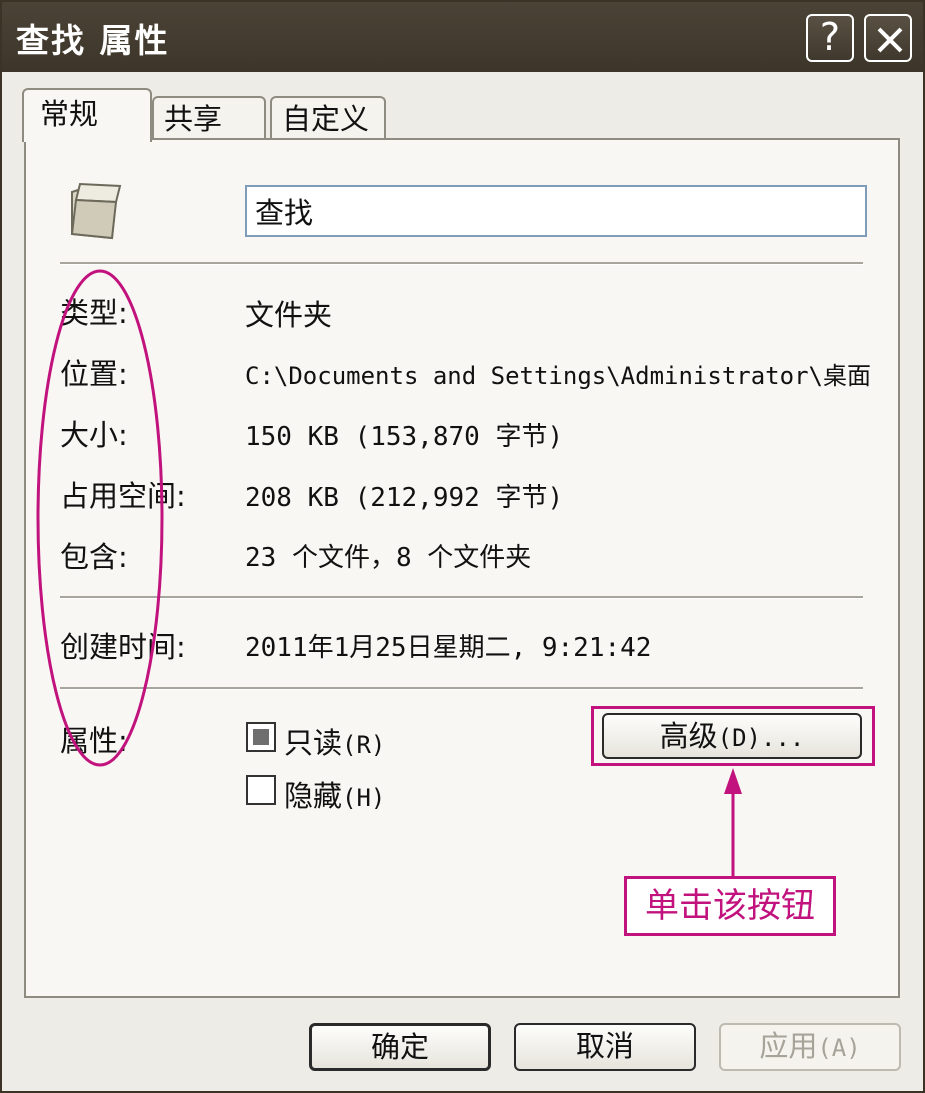 The height and width of the screenshot is (1093, 925). I want to click on tab-general: 常规, so click(87, 115).